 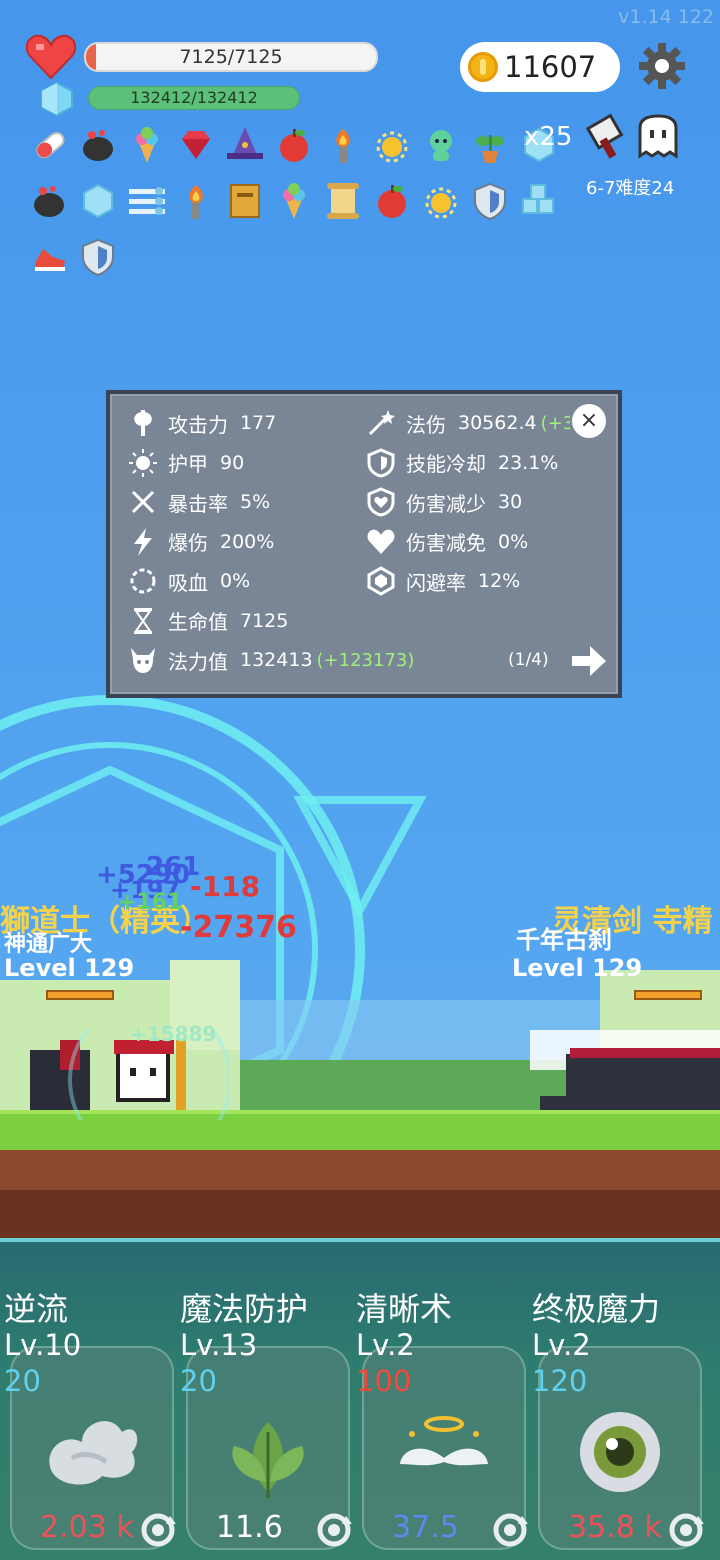 What do you see at coordinates (596, 1309) in the screenshot?
I see `skill-name: 终极魔力` at bounding box center [596, 1309].